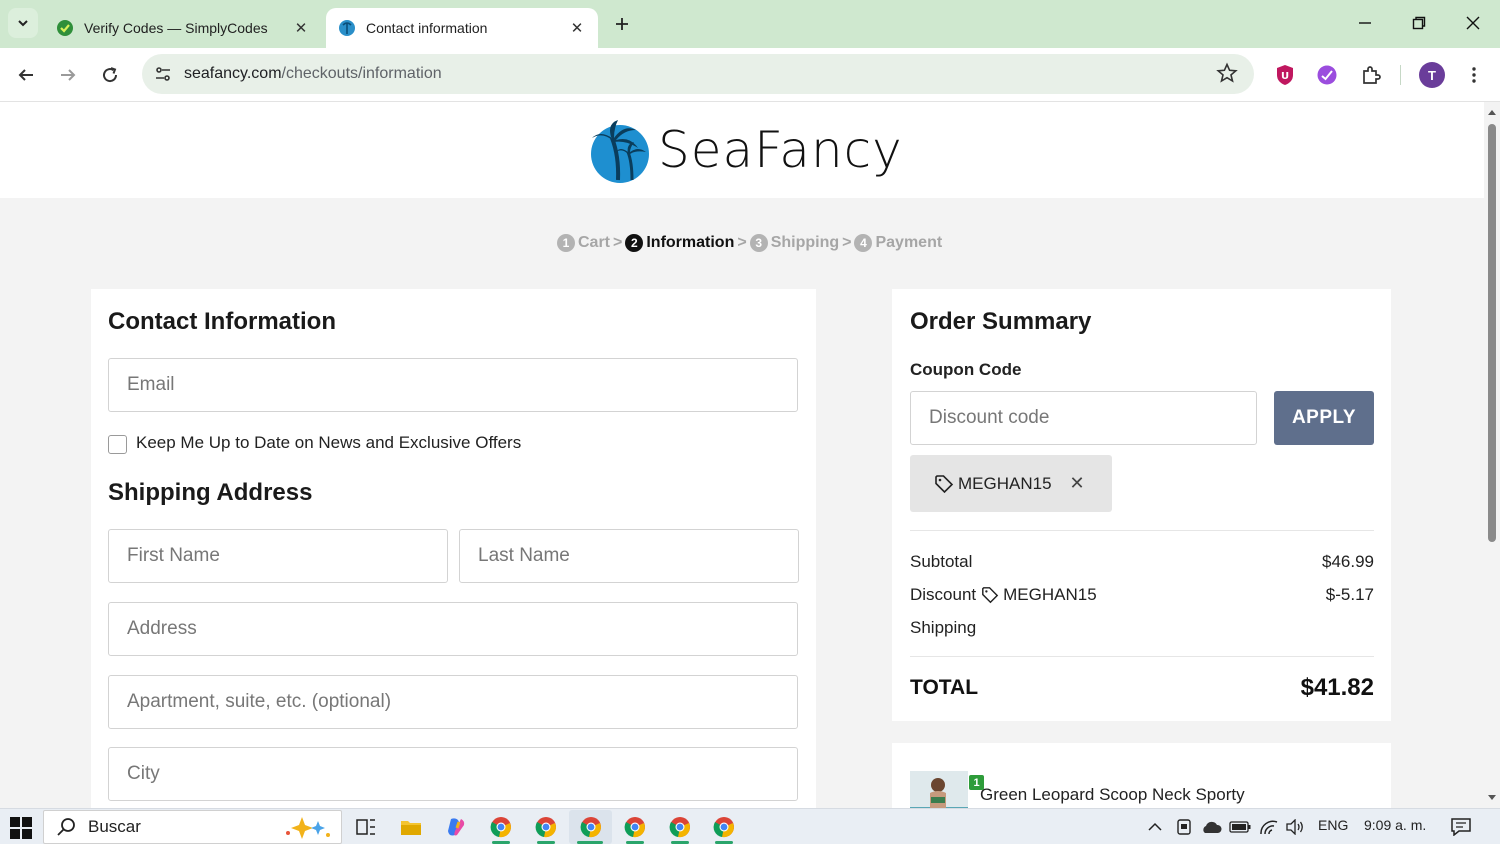 This screenshot has width=1500, height=844. Describe the element at coordinates (278, 556) in the screenshot. I see `first-name-field: First Name` at that location.